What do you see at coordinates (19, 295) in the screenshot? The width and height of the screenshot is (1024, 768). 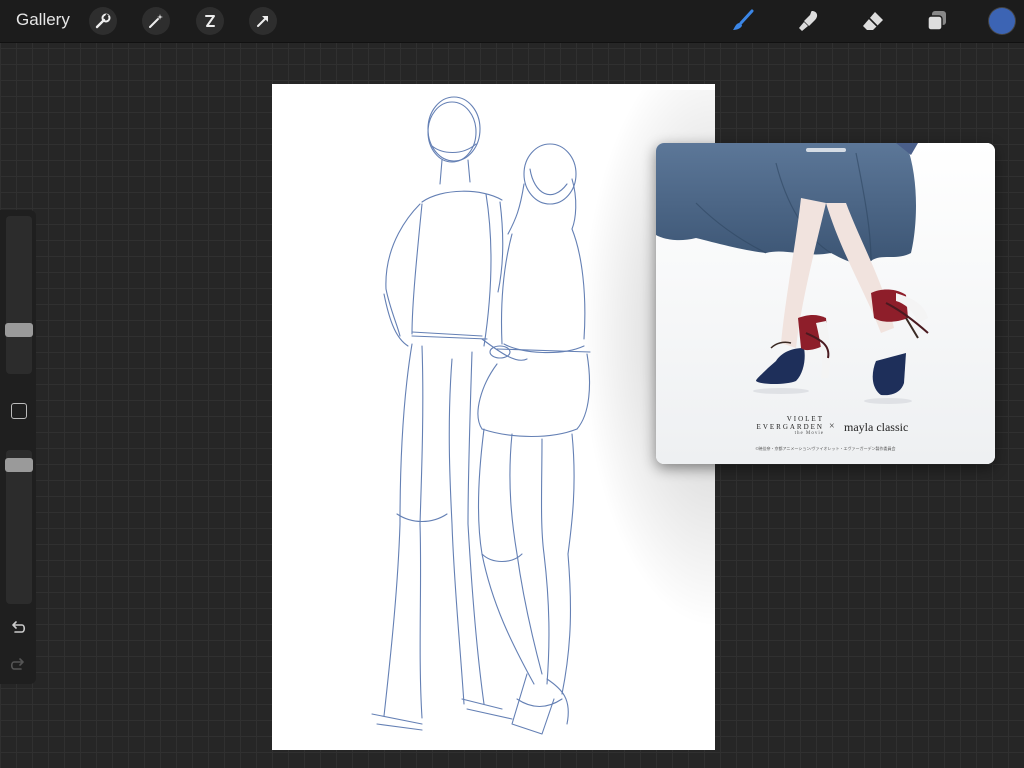 I see `brush-size-slider` at bounding box center [19, 295].